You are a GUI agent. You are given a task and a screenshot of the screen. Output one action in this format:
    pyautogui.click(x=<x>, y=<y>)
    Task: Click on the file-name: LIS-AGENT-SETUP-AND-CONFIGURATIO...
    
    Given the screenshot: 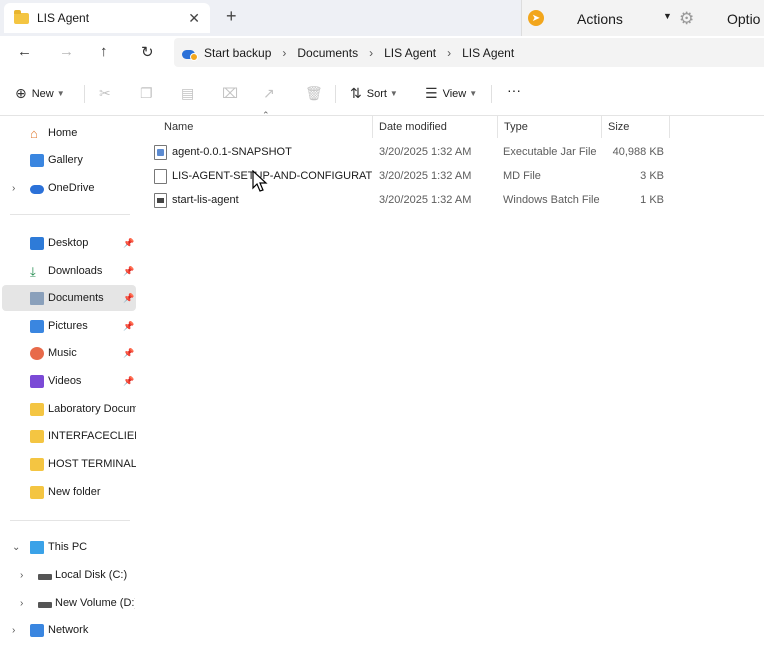 What is the action you would take?
    pyautogui.click(x=272, y=176)
    